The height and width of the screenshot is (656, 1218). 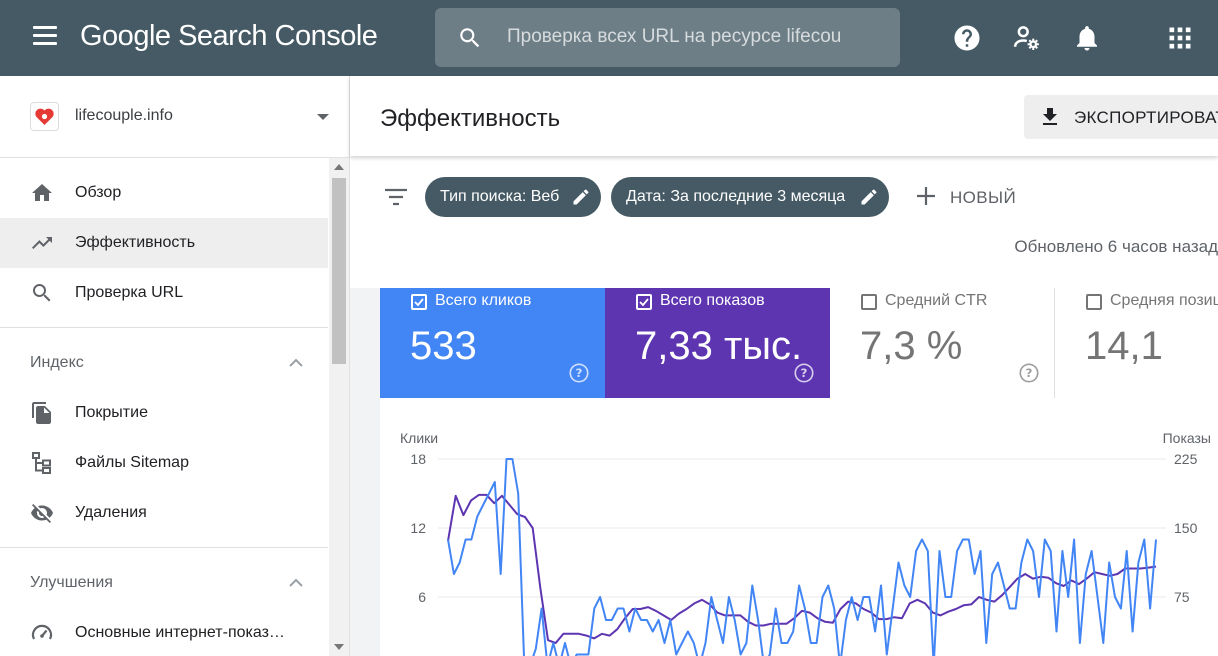 What do you see at coordinates (697, 37) in the screenshot?
I see `search-input` at bounding box center [697, 37].